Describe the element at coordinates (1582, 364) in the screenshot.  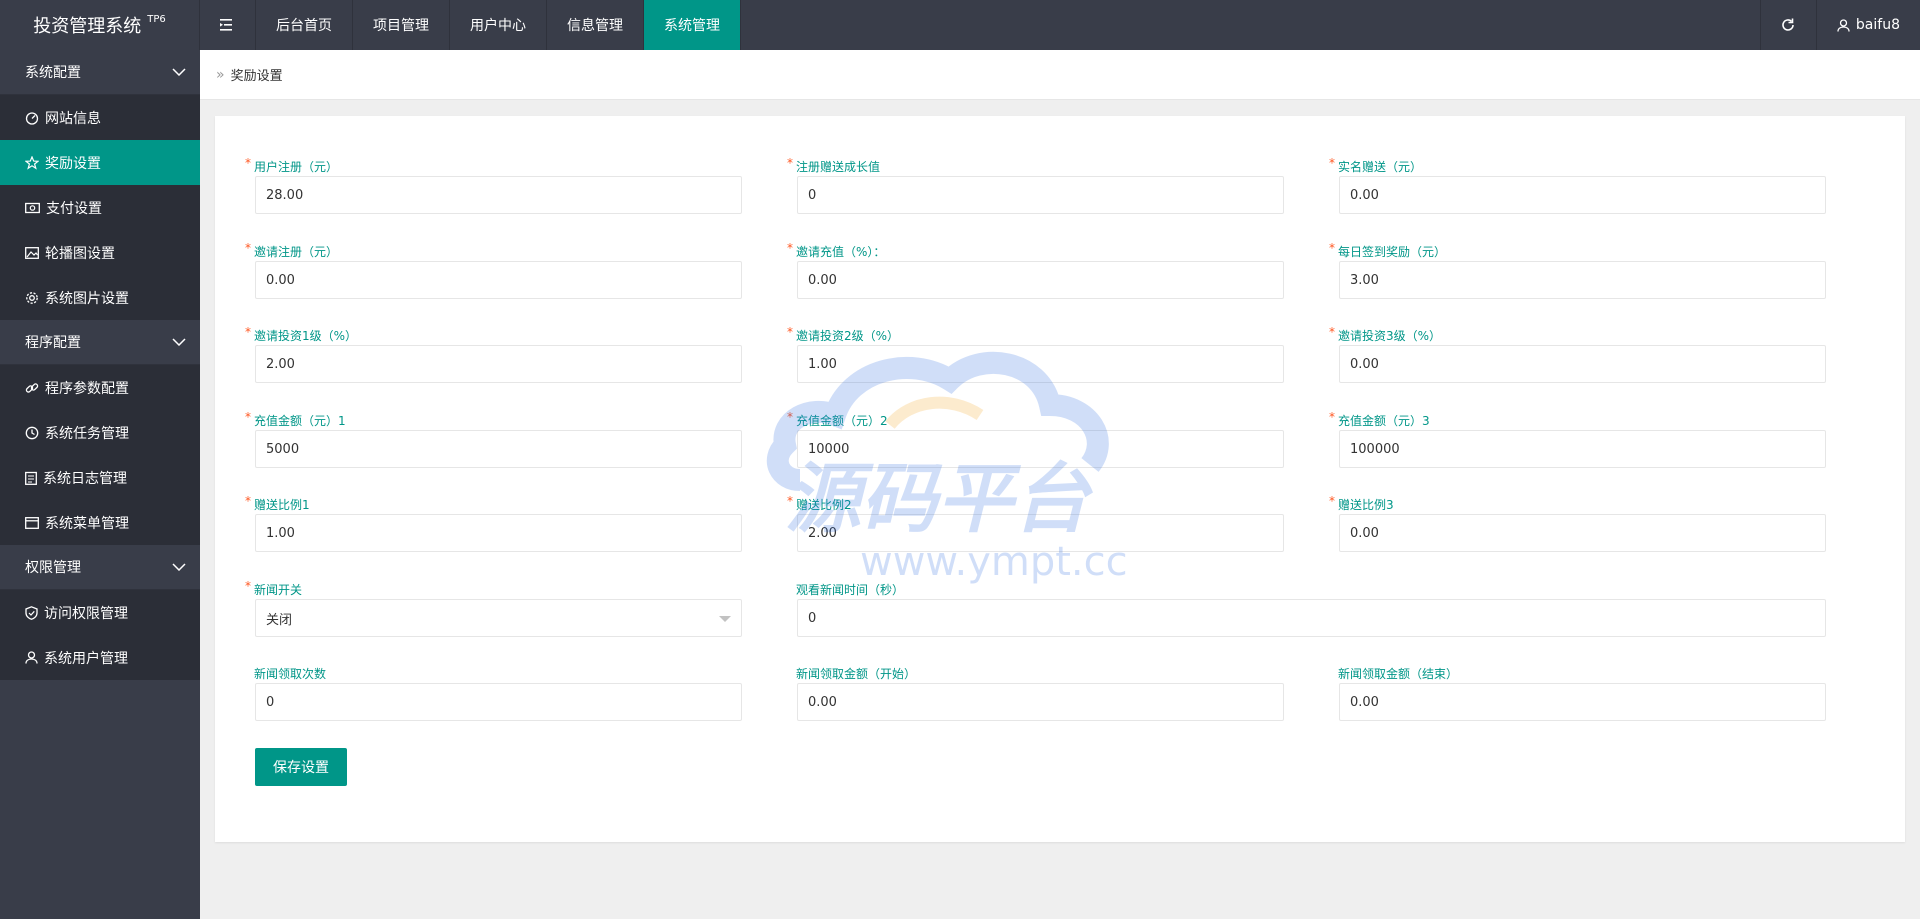
I see `invite-invest-3-input: 0.00` at that location.